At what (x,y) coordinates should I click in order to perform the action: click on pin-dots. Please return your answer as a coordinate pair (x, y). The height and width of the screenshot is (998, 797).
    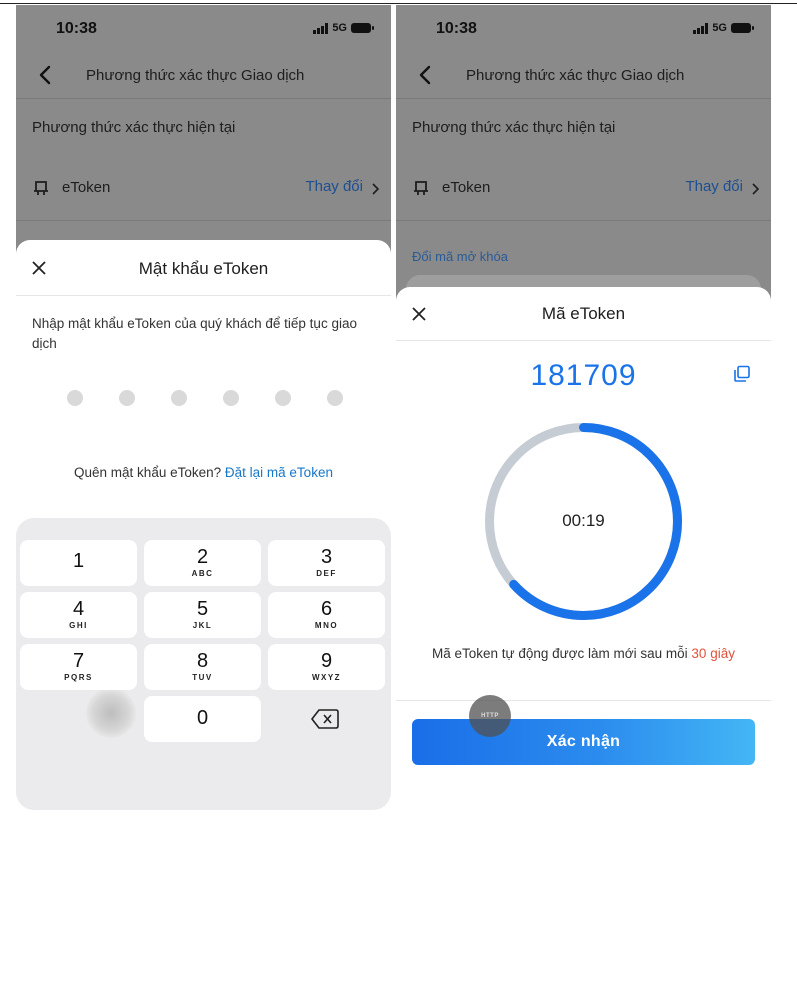
    Looking at the image, I should click on (205, 398).